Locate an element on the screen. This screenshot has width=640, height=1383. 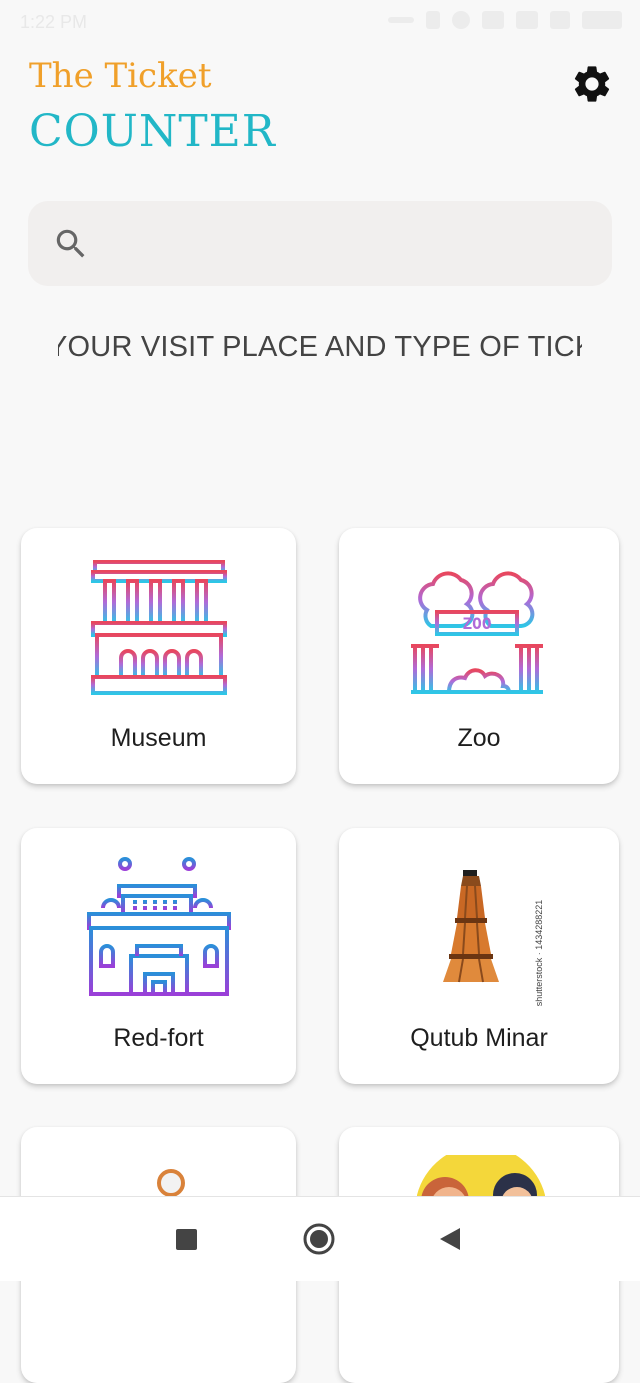
sim-icon is located at coordinates (433, 20).